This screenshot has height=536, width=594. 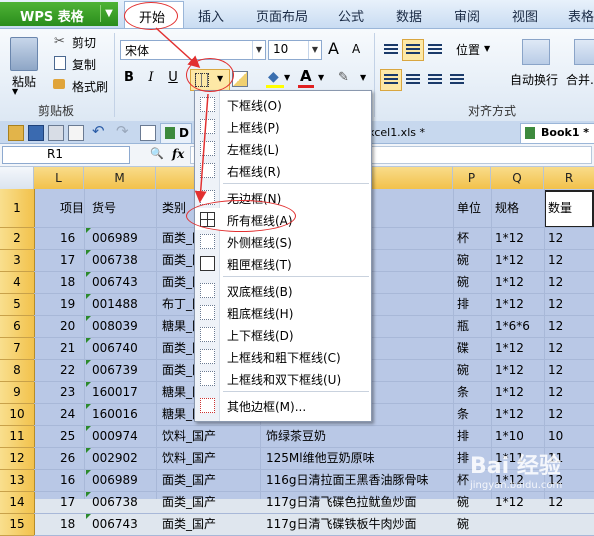 What do you see at coordinates (61, 304) in the screenshot?
I see `cell-l: 19` at bounding box center [61, 304].